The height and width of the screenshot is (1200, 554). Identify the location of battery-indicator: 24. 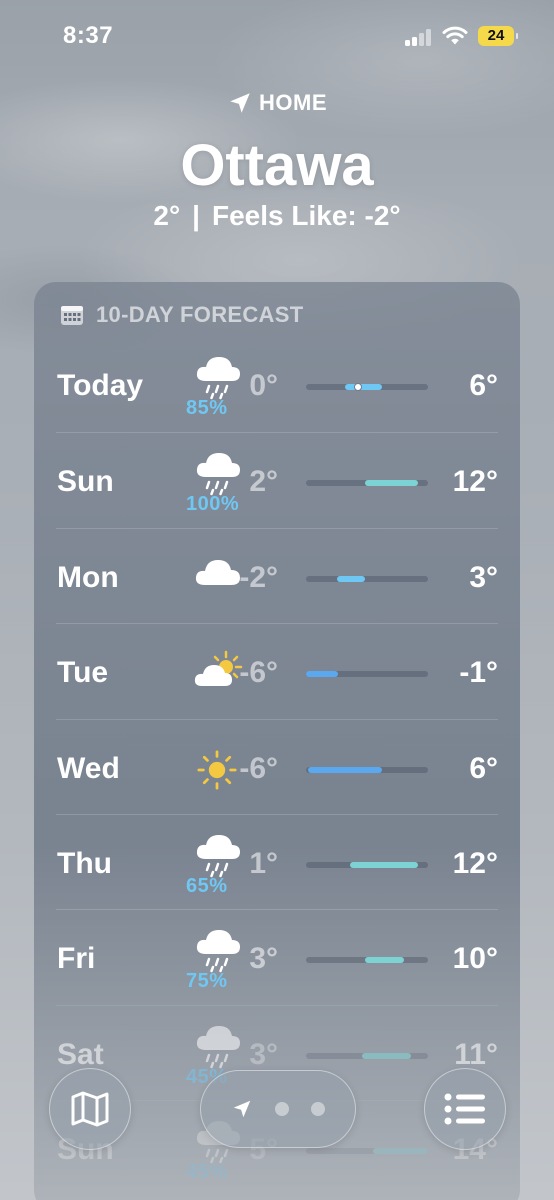
(498, 36).